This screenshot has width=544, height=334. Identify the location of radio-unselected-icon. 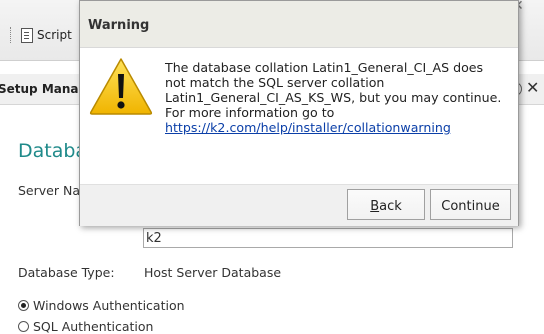
(23, 326).